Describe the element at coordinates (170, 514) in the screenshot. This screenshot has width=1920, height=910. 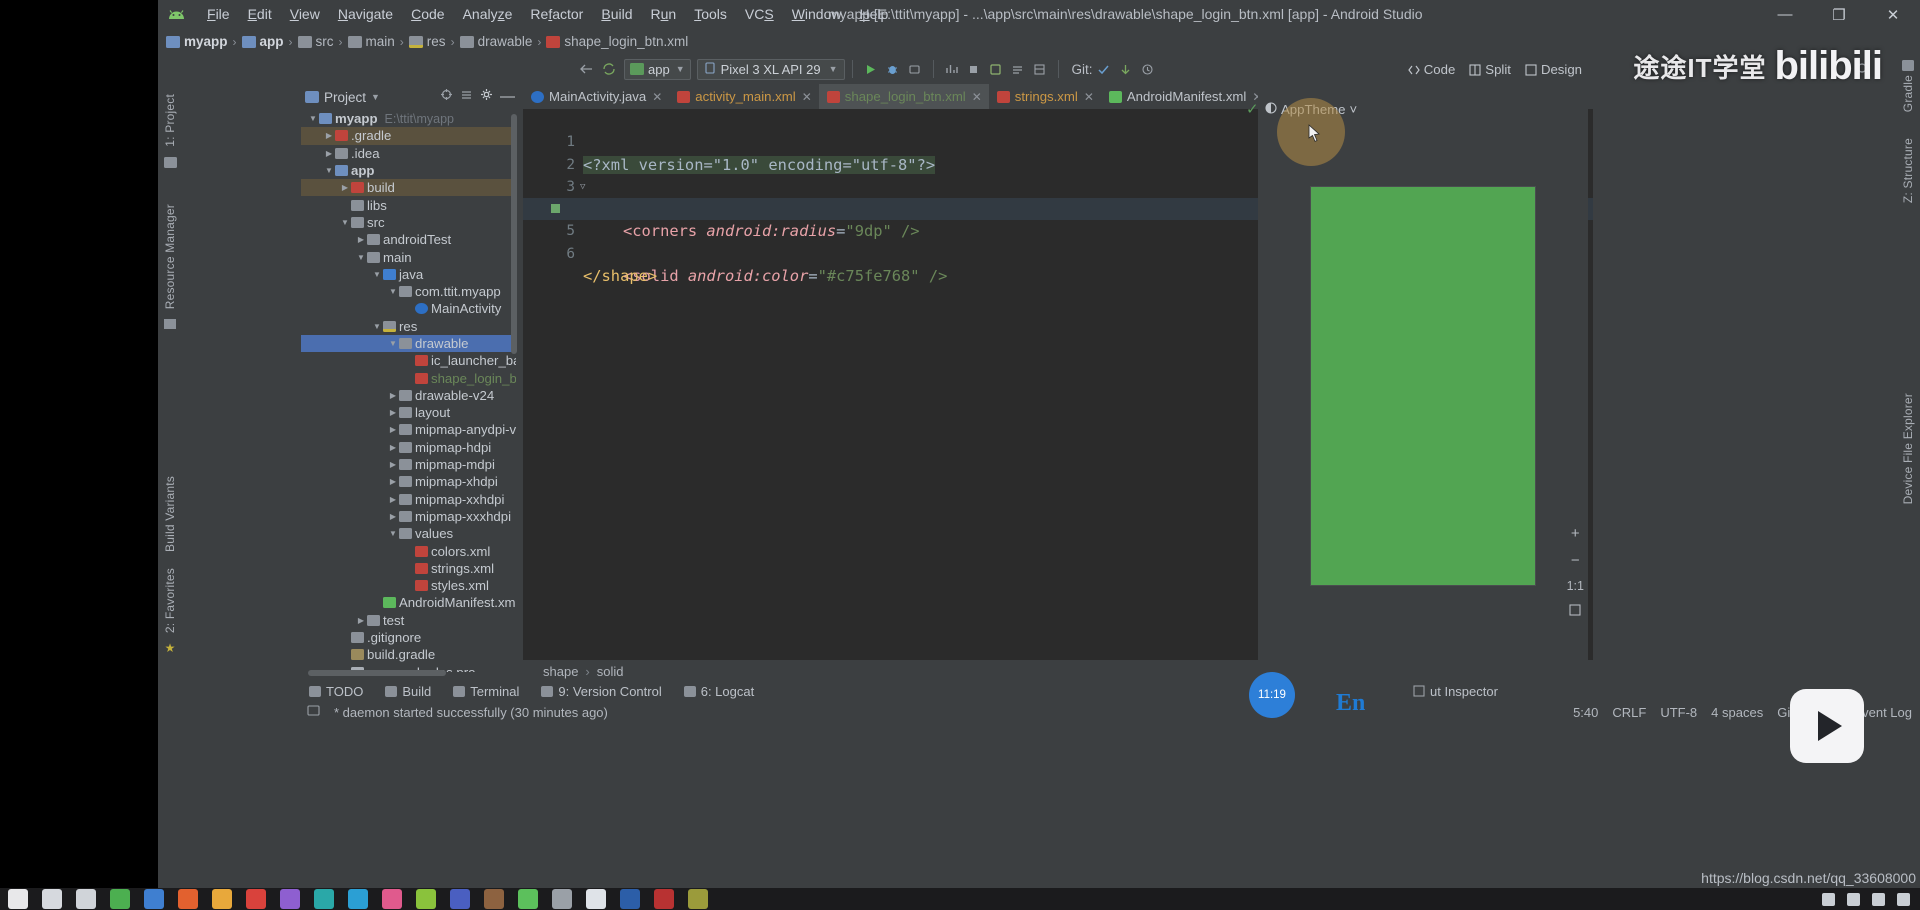
I see `tool-window-build-variants: Build Variants` at that location.